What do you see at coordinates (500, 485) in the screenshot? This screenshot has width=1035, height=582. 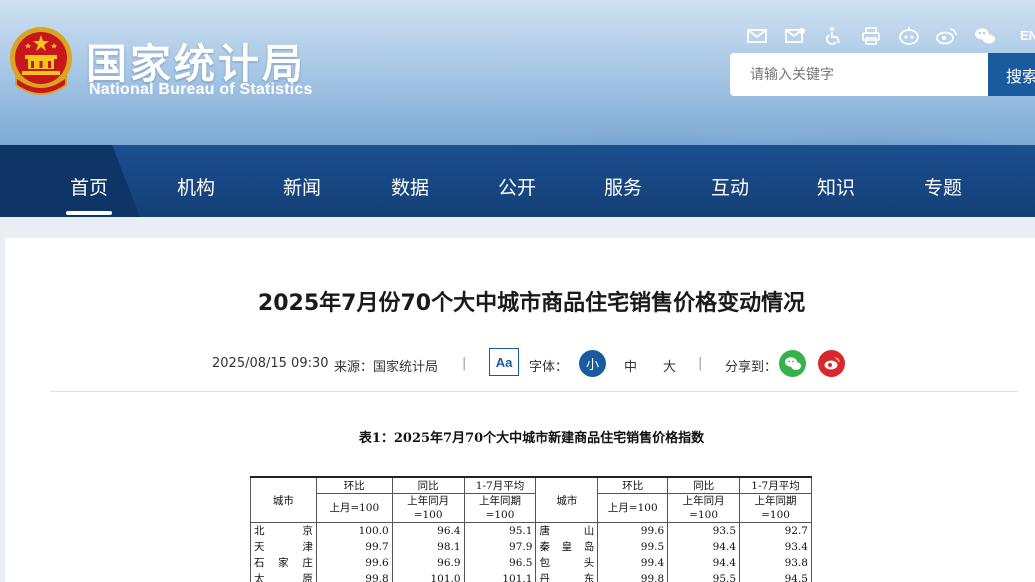 I see `col-header-avg: 1-7月平均` at bounding box center [500, 485].